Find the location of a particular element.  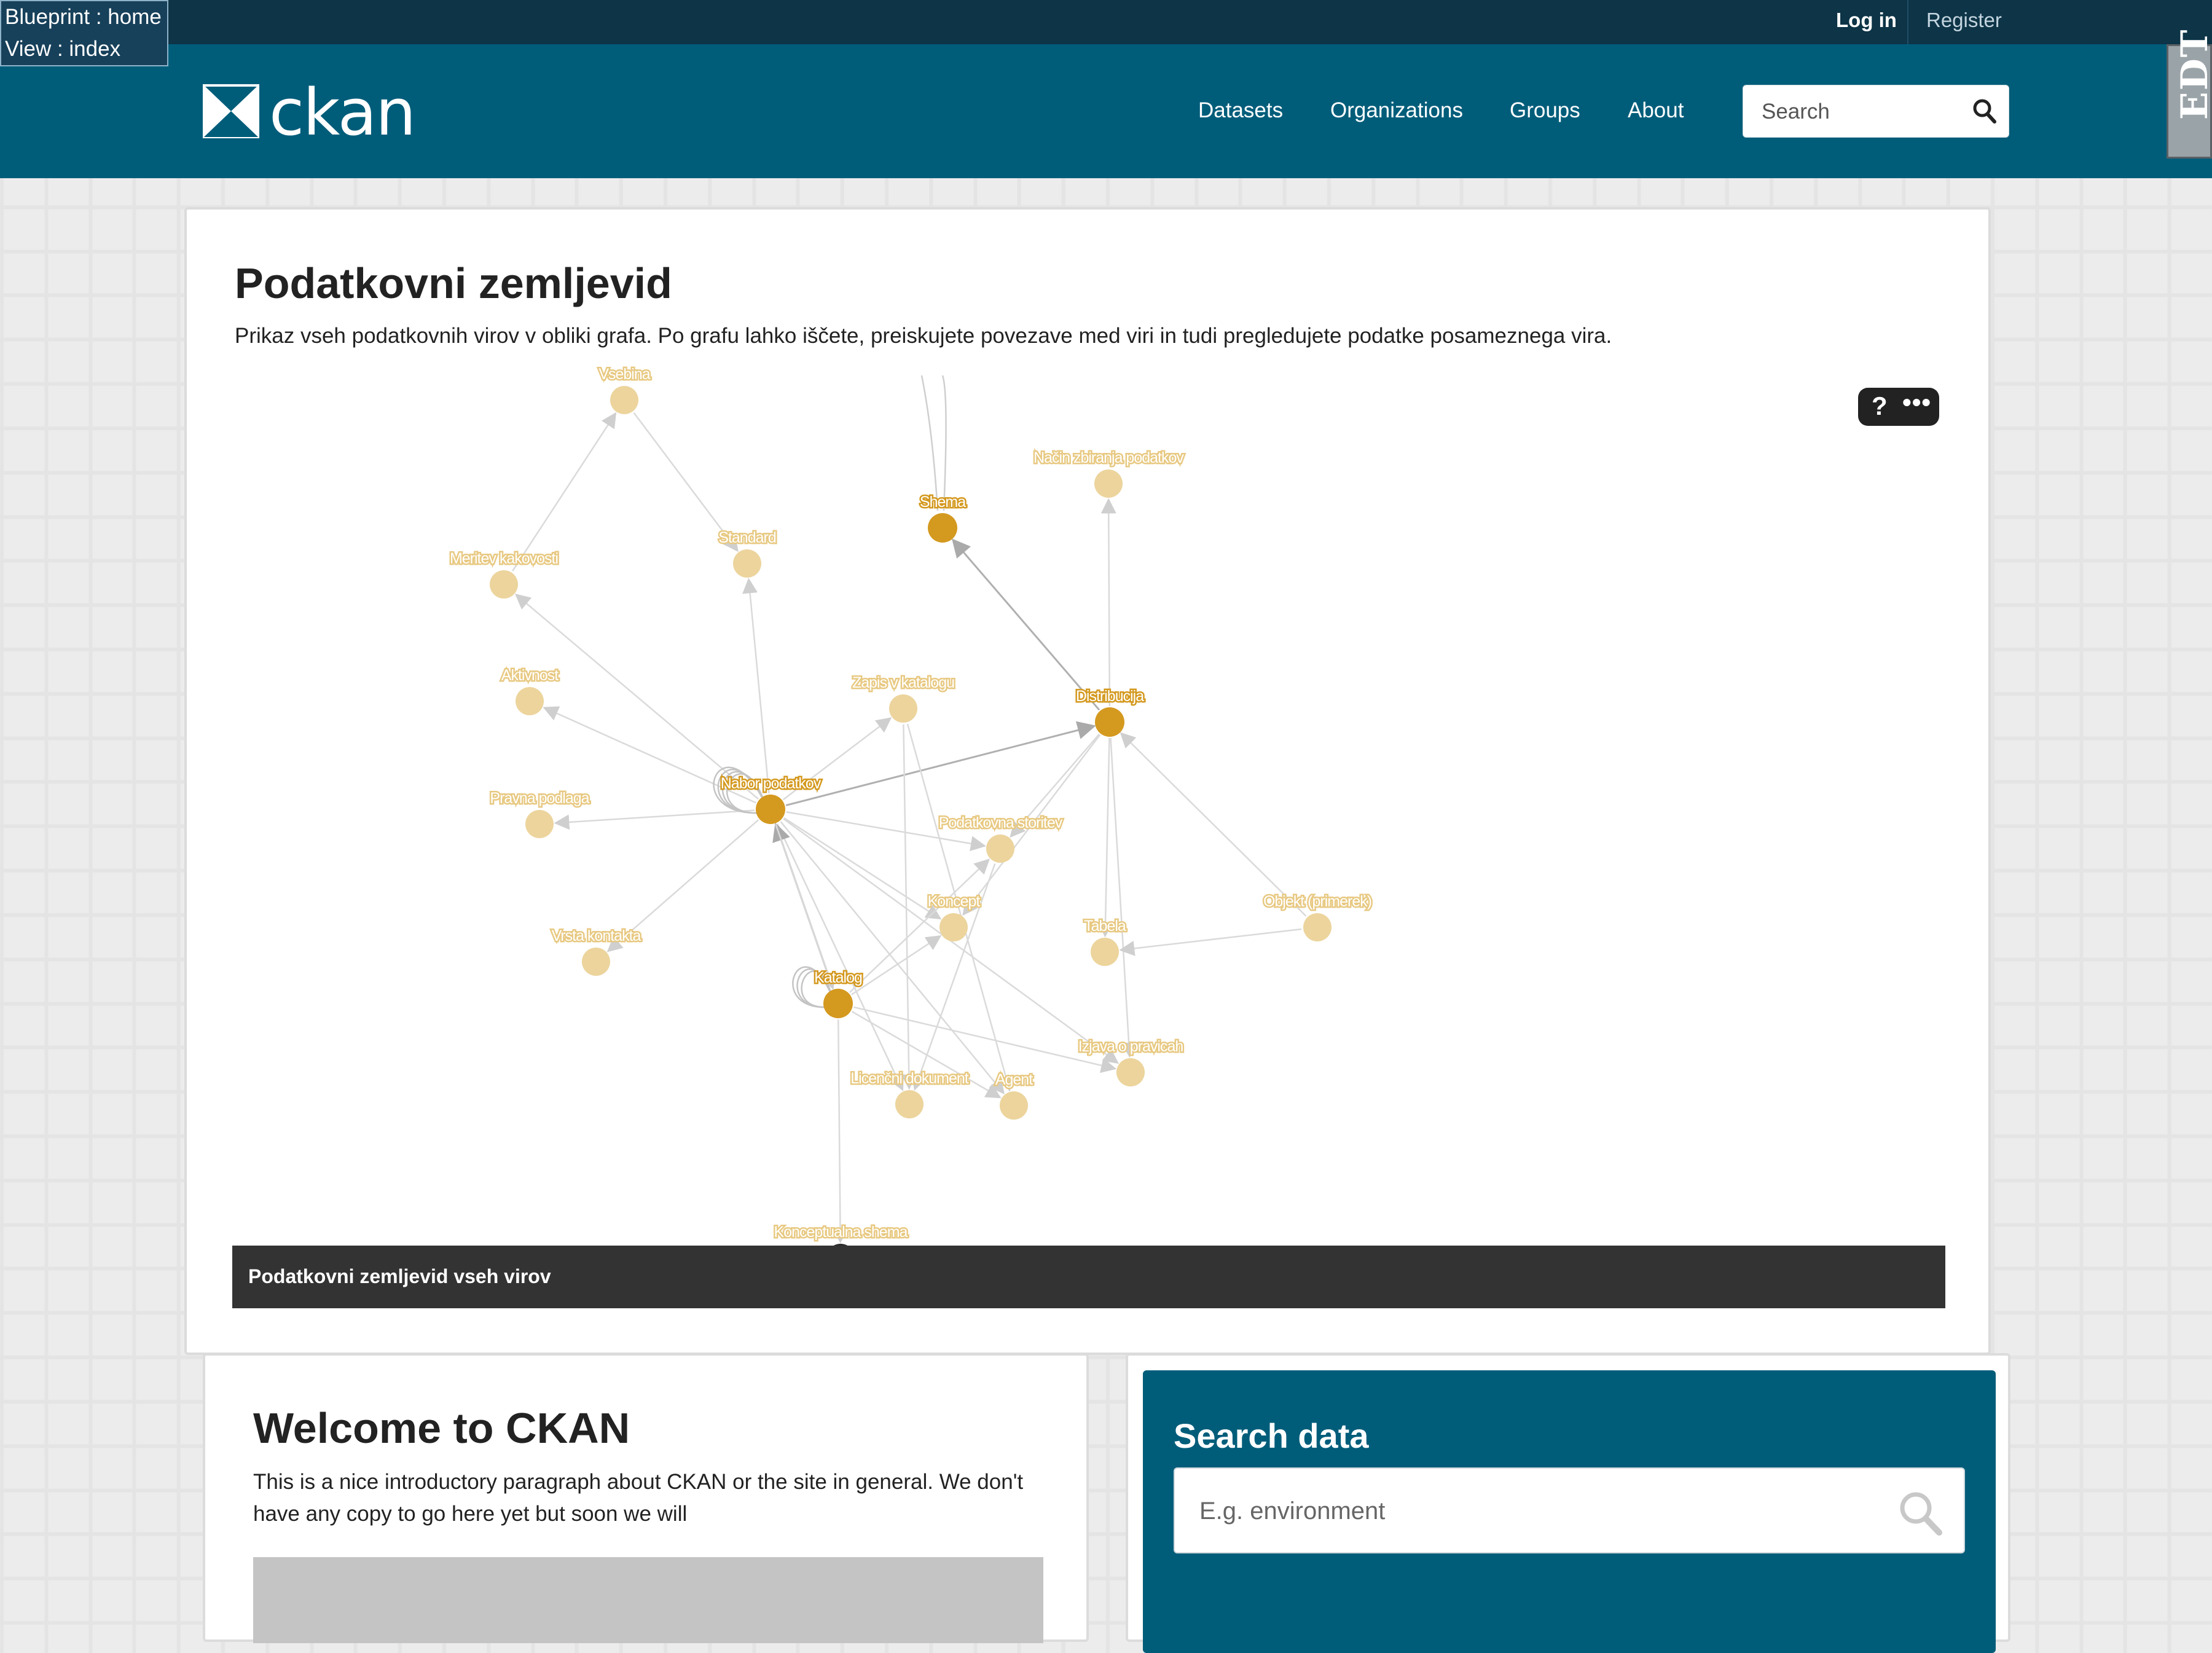

graph-node-label: Koncept is located at coordinates (954, 901).